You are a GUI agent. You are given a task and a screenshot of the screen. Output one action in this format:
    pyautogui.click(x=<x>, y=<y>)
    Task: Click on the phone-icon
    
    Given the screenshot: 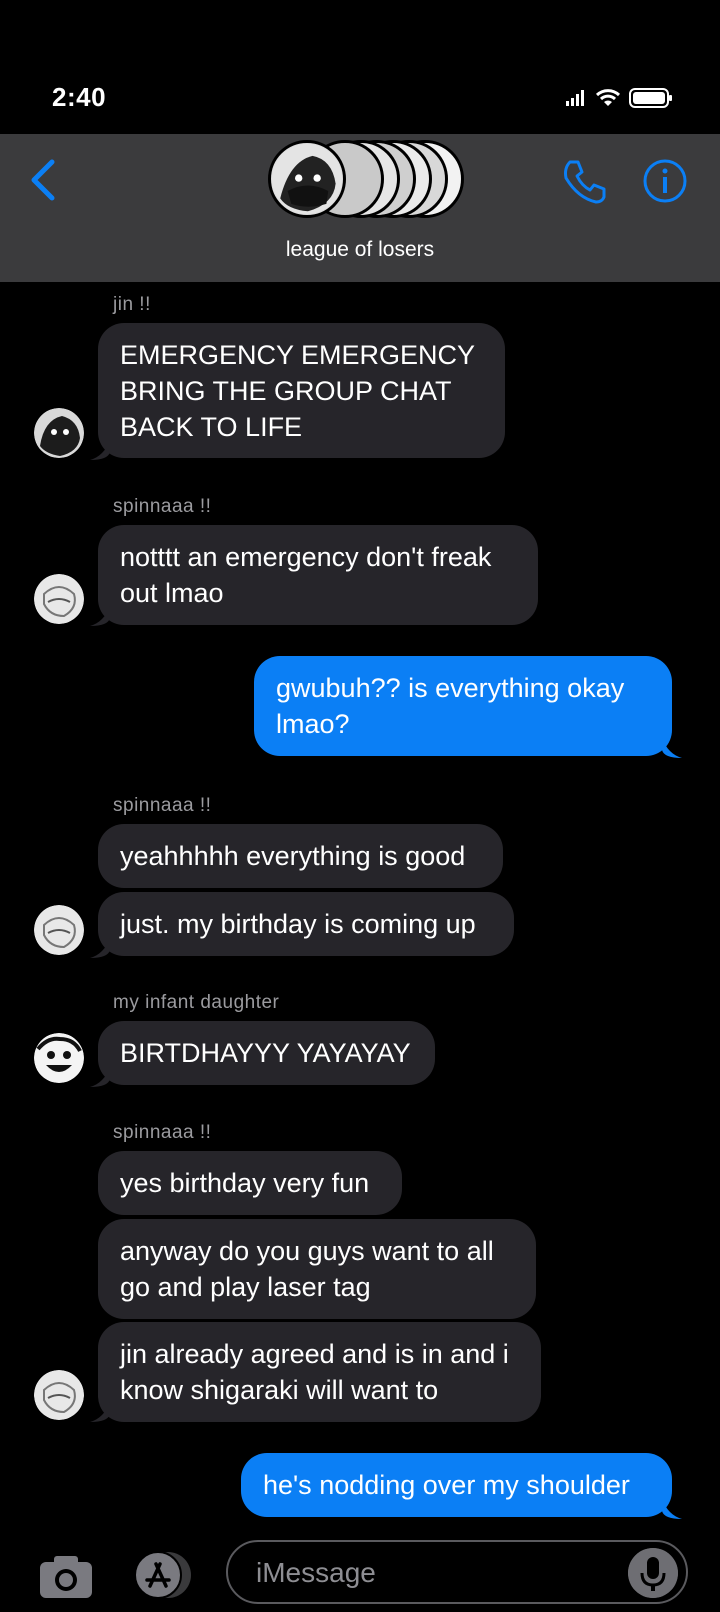 What is the action you would take?
    pyautogui.click(x=585, y=181)
    